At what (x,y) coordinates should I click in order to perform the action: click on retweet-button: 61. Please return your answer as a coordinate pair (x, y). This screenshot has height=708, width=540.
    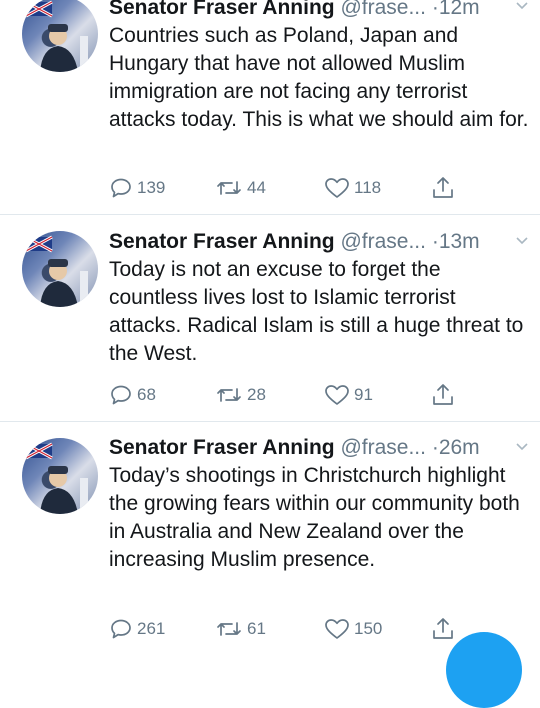
    Looking at the image, I should click on (240, 629).